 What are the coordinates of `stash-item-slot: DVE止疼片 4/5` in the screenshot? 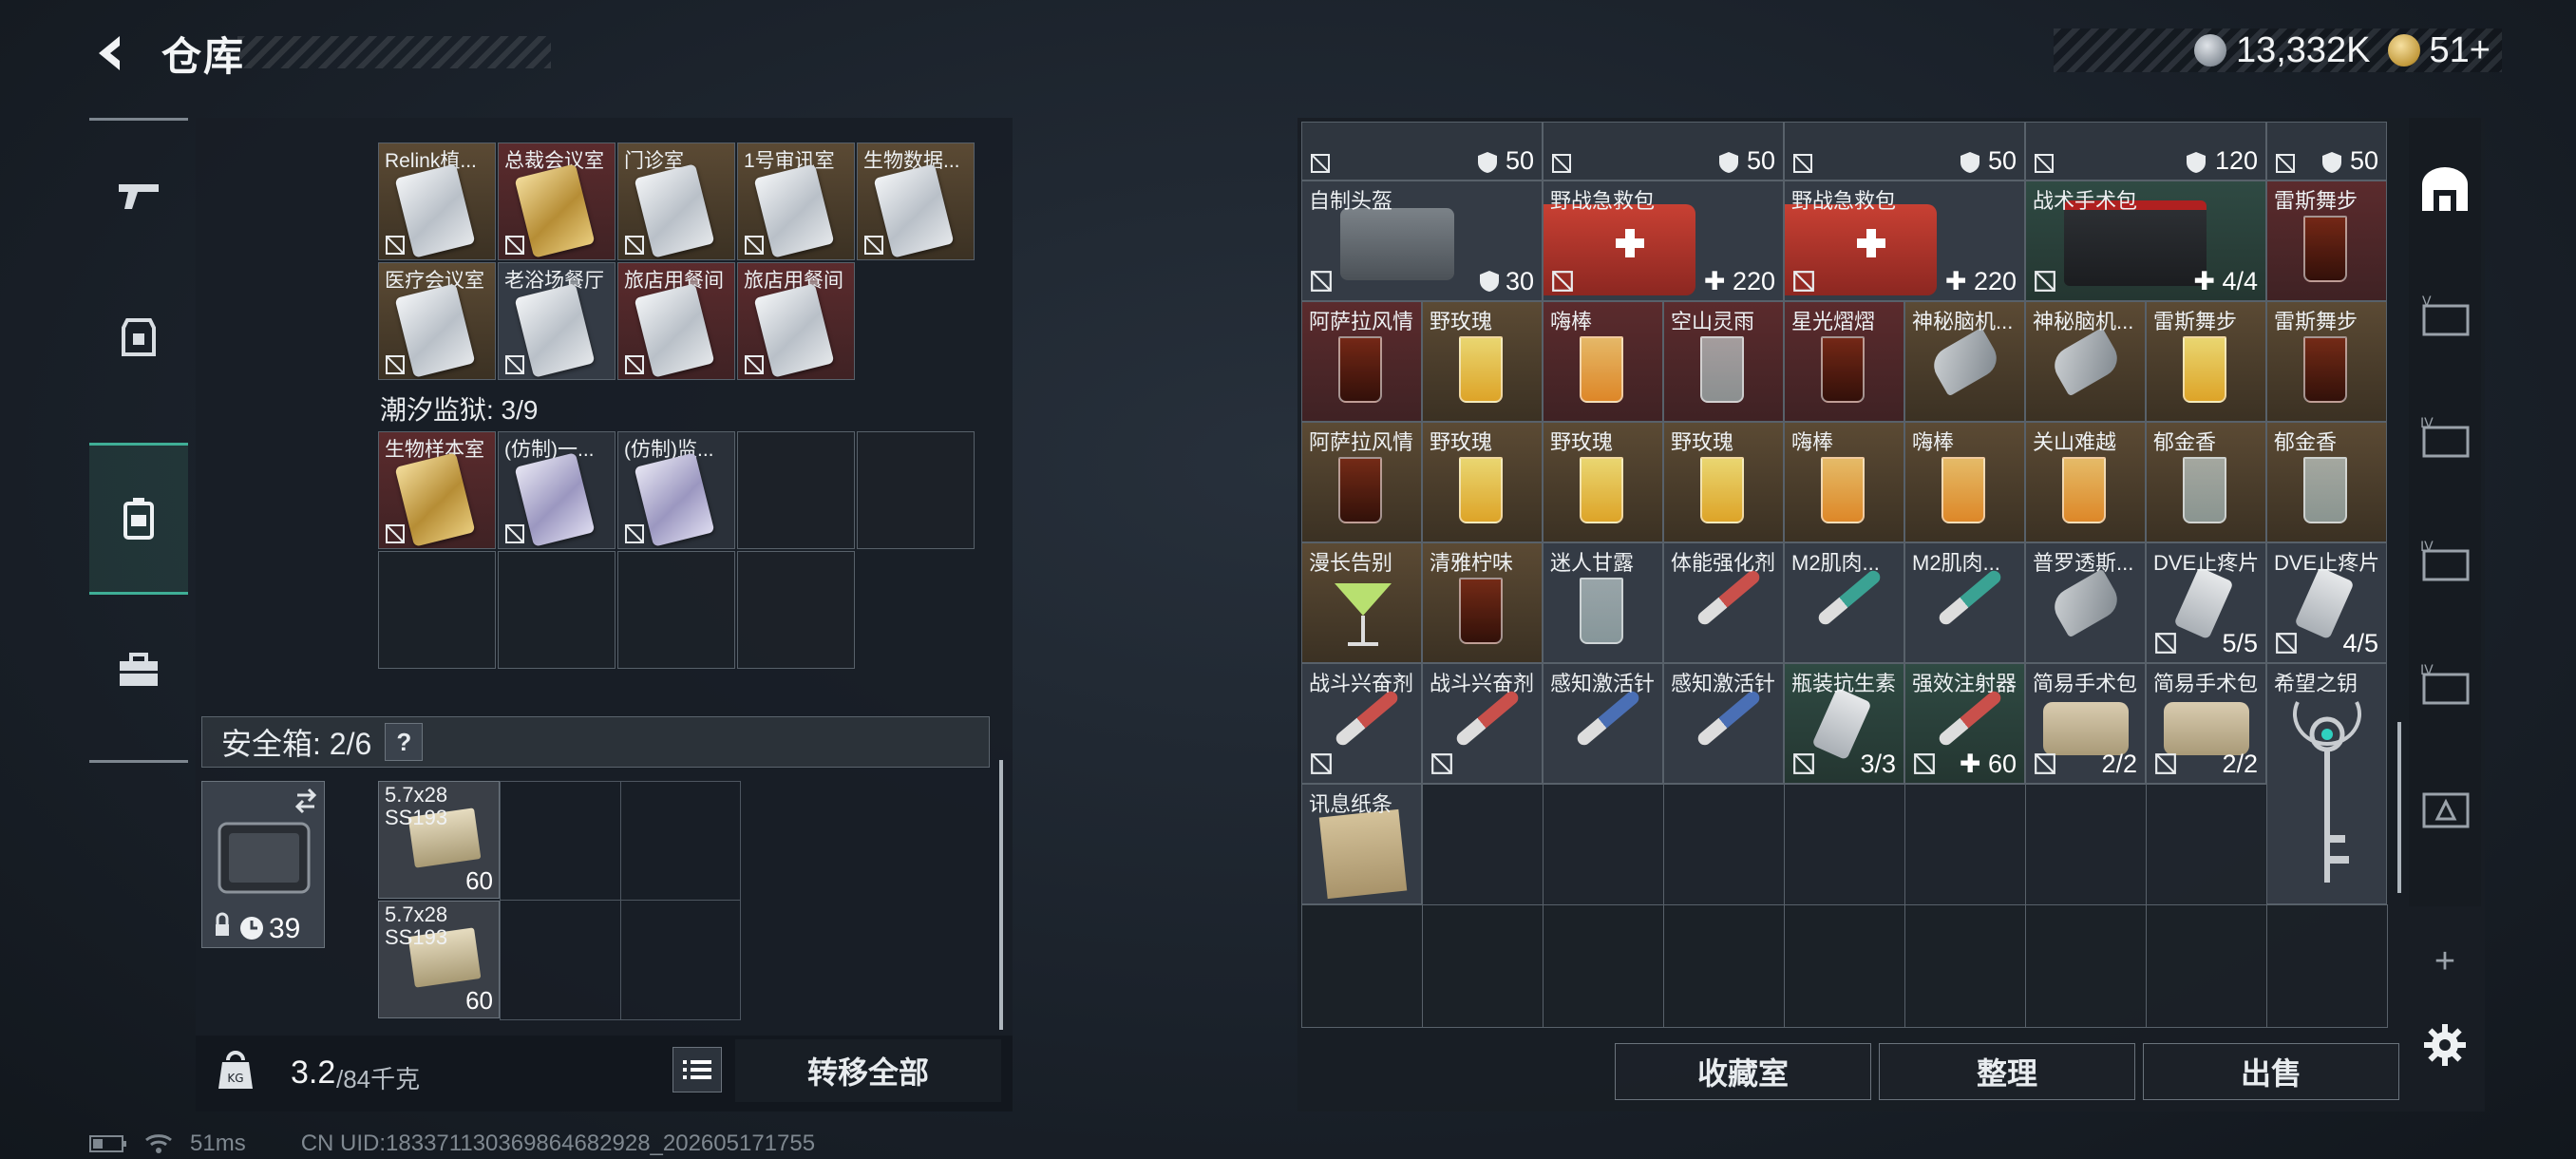 It's located at (2326, 602).